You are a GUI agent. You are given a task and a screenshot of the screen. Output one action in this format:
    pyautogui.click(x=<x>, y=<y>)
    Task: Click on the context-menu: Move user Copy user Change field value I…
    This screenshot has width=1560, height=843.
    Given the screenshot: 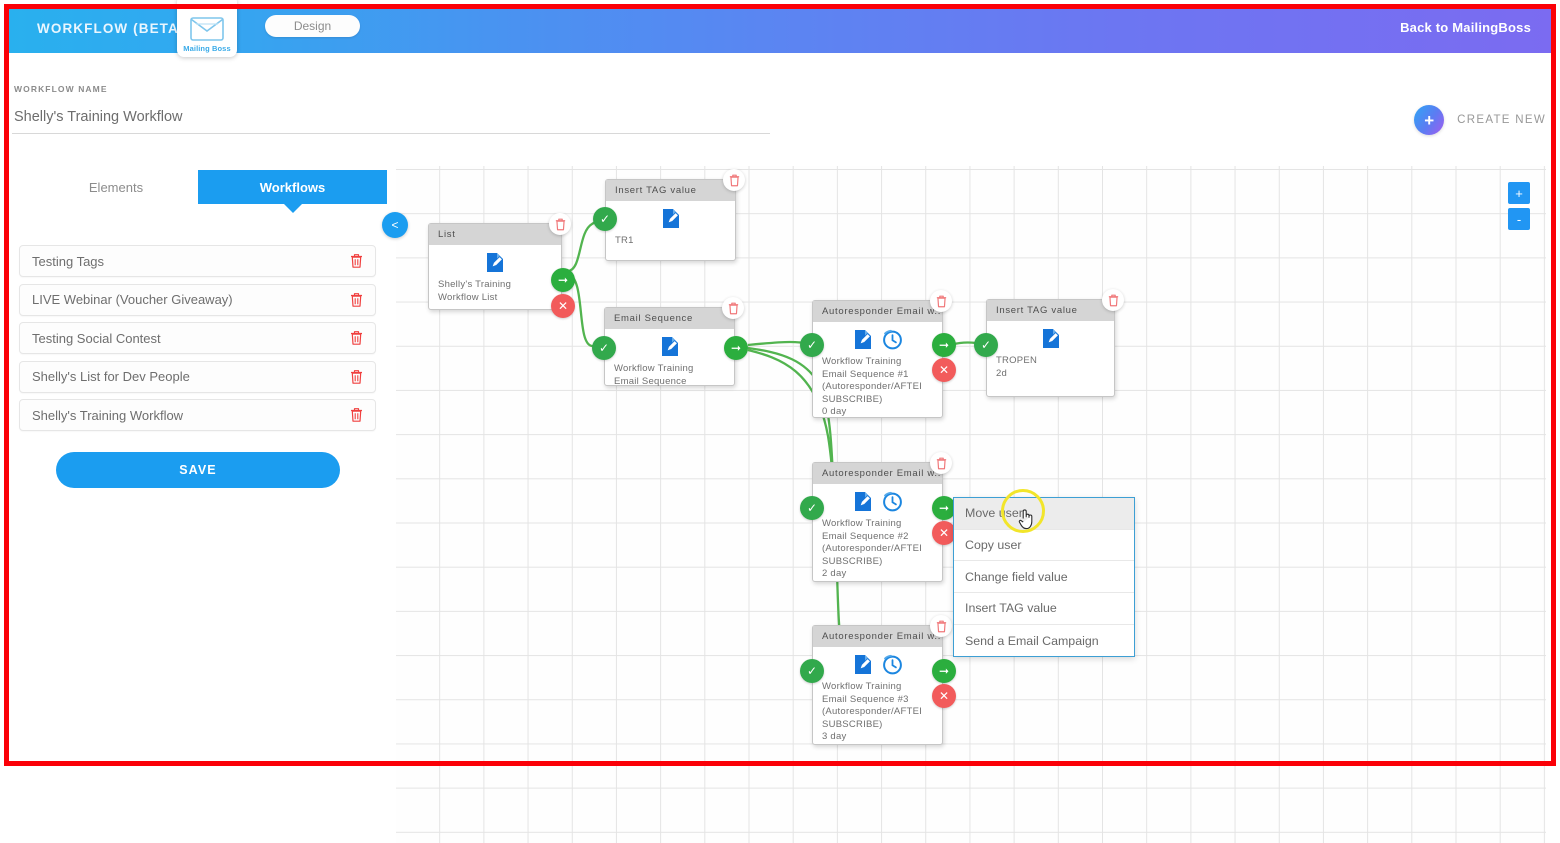 What is the action you would take?
    pyautogui.click(x=1044, y=577)
    